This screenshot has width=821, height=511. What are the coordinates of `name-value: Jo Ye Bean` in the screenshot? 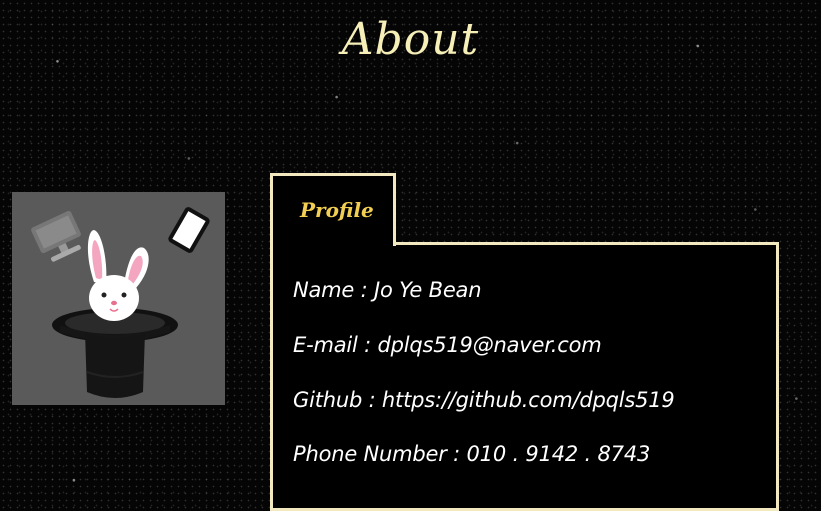 It's located at (427, 290).